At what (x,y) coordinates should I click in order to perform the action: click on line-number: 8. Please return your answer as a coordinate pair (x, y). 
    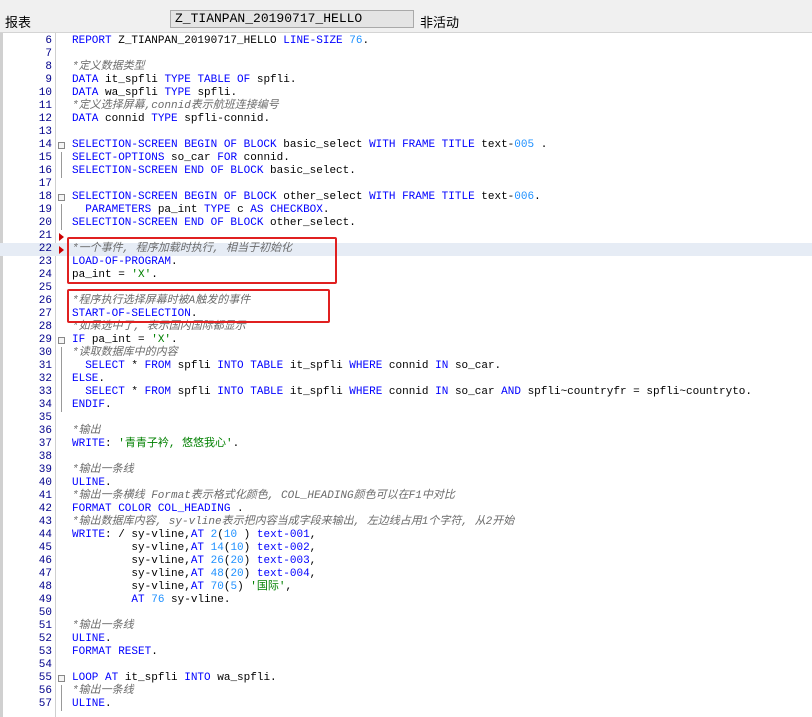
    Looking at the image, I should click on (48, 67).